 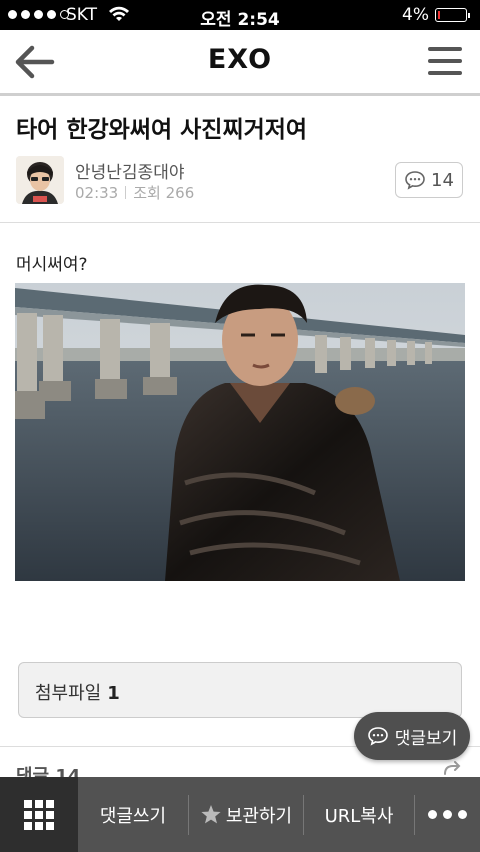 What do you see at coordinates (164, 193) in the screenshot?
I see `view-count: 조회 266` at bounding box center [164, 193].